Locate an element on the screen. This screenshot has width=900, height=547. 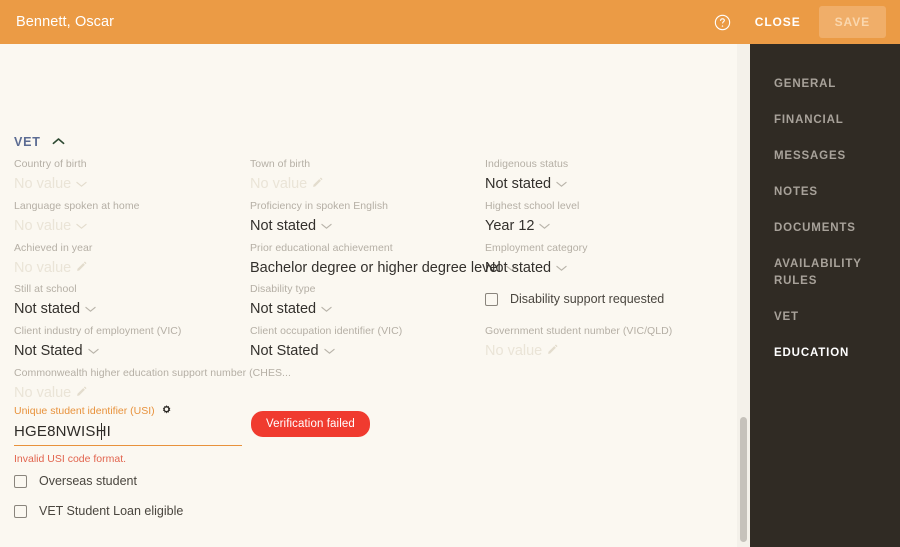
field-label: Language spoken at home is located at coordinates (77, 206).